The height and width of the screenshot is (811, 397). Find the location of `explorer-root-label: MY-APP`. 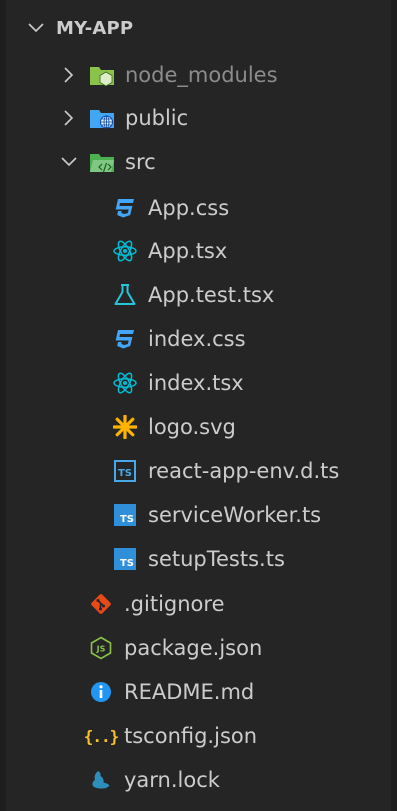

explorer-root-label: MY-APP is located at coordinates (95, 28).